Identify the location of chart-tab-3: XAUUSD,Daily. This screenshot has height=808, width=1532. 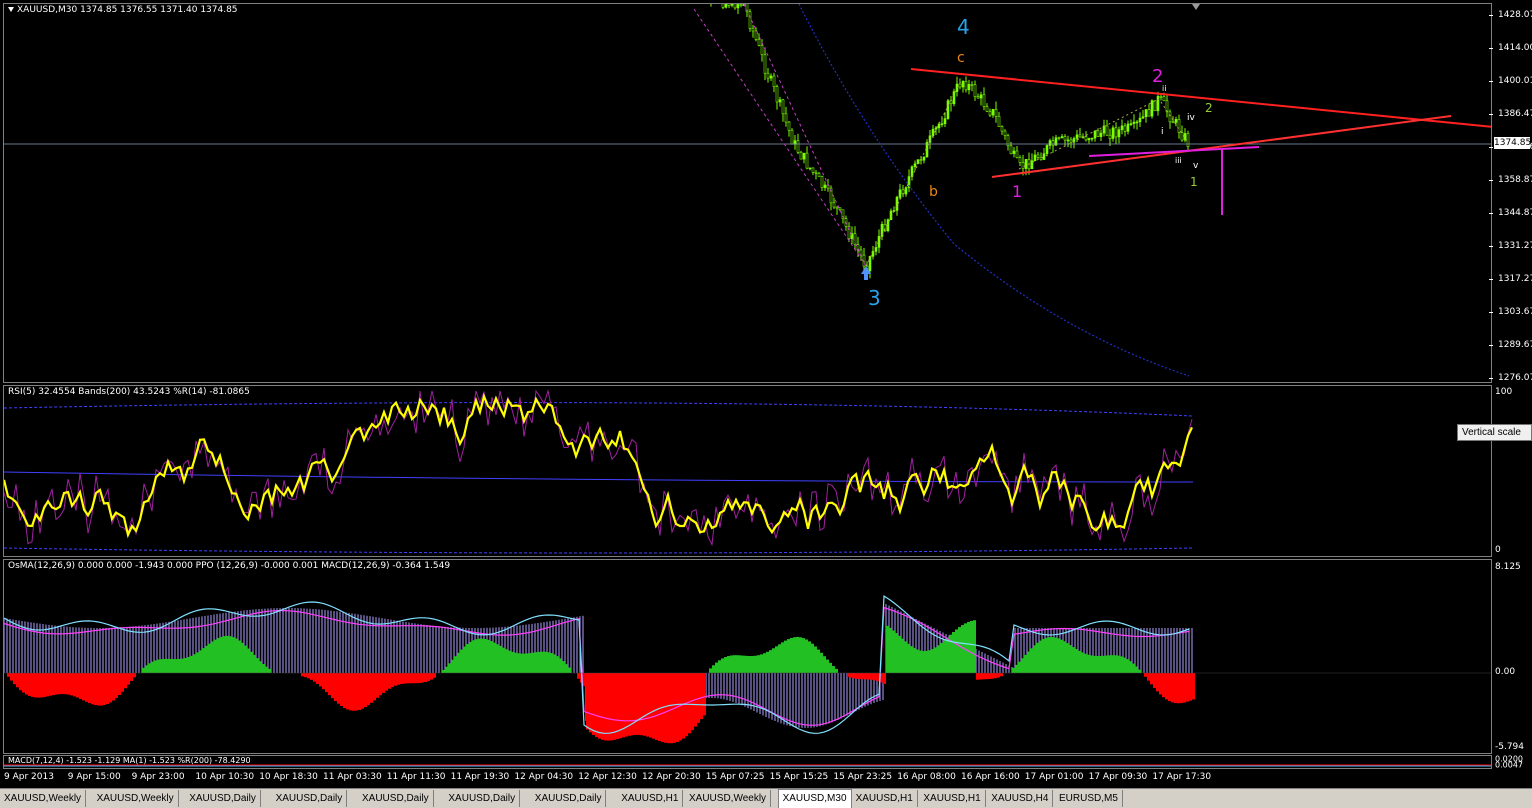
(310, 798).